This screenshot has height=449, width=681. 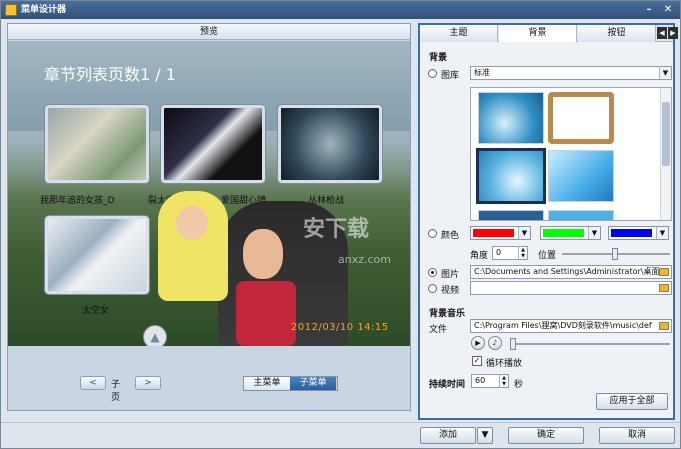 I want to click on apply-all-button: 应用于全部, so click(x=632, y=401).